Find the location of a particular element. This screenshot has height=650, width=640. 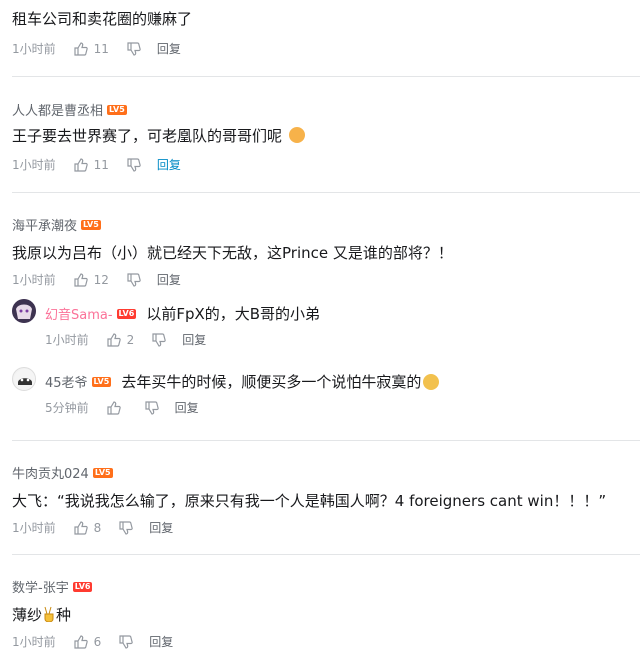

sub-reply-header: 45老爷 LV5 去年买牛的时候，顺便买多一个说怕牛寂寞的 is located at coordinates (242, 381).